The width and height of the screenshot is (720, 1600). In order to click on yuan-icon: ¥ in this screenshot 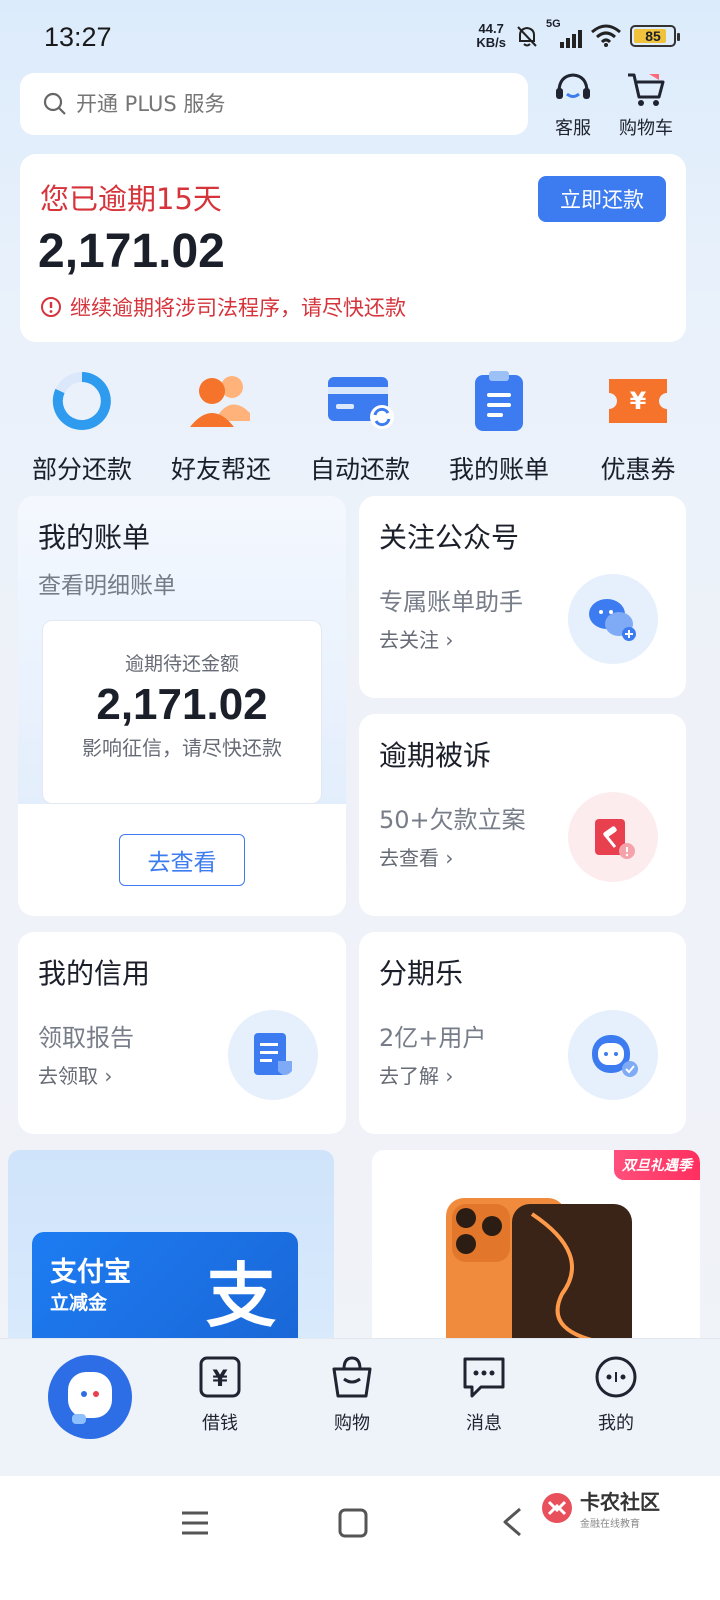, I will do `click(220, 1377)`.